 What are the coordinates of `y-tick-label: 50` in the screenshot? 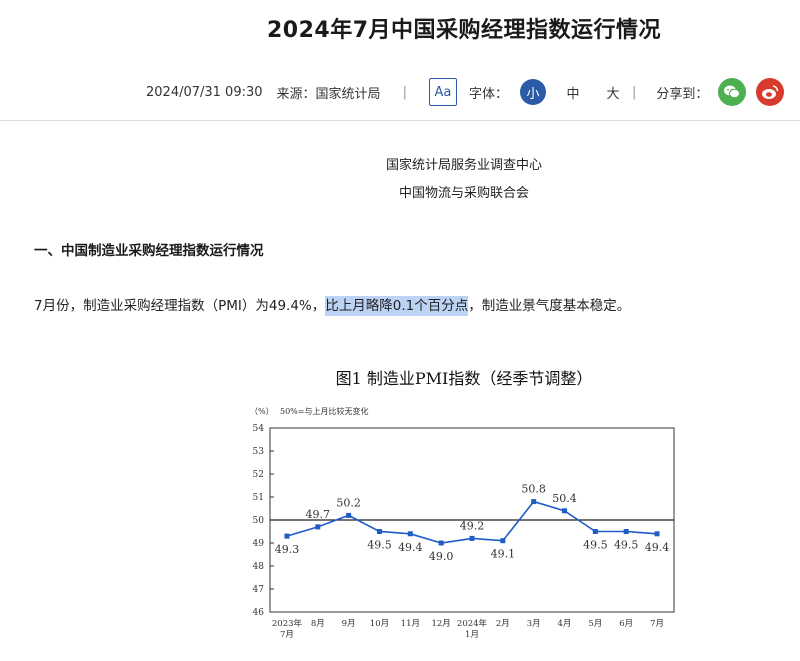 It's located at (259, 521).